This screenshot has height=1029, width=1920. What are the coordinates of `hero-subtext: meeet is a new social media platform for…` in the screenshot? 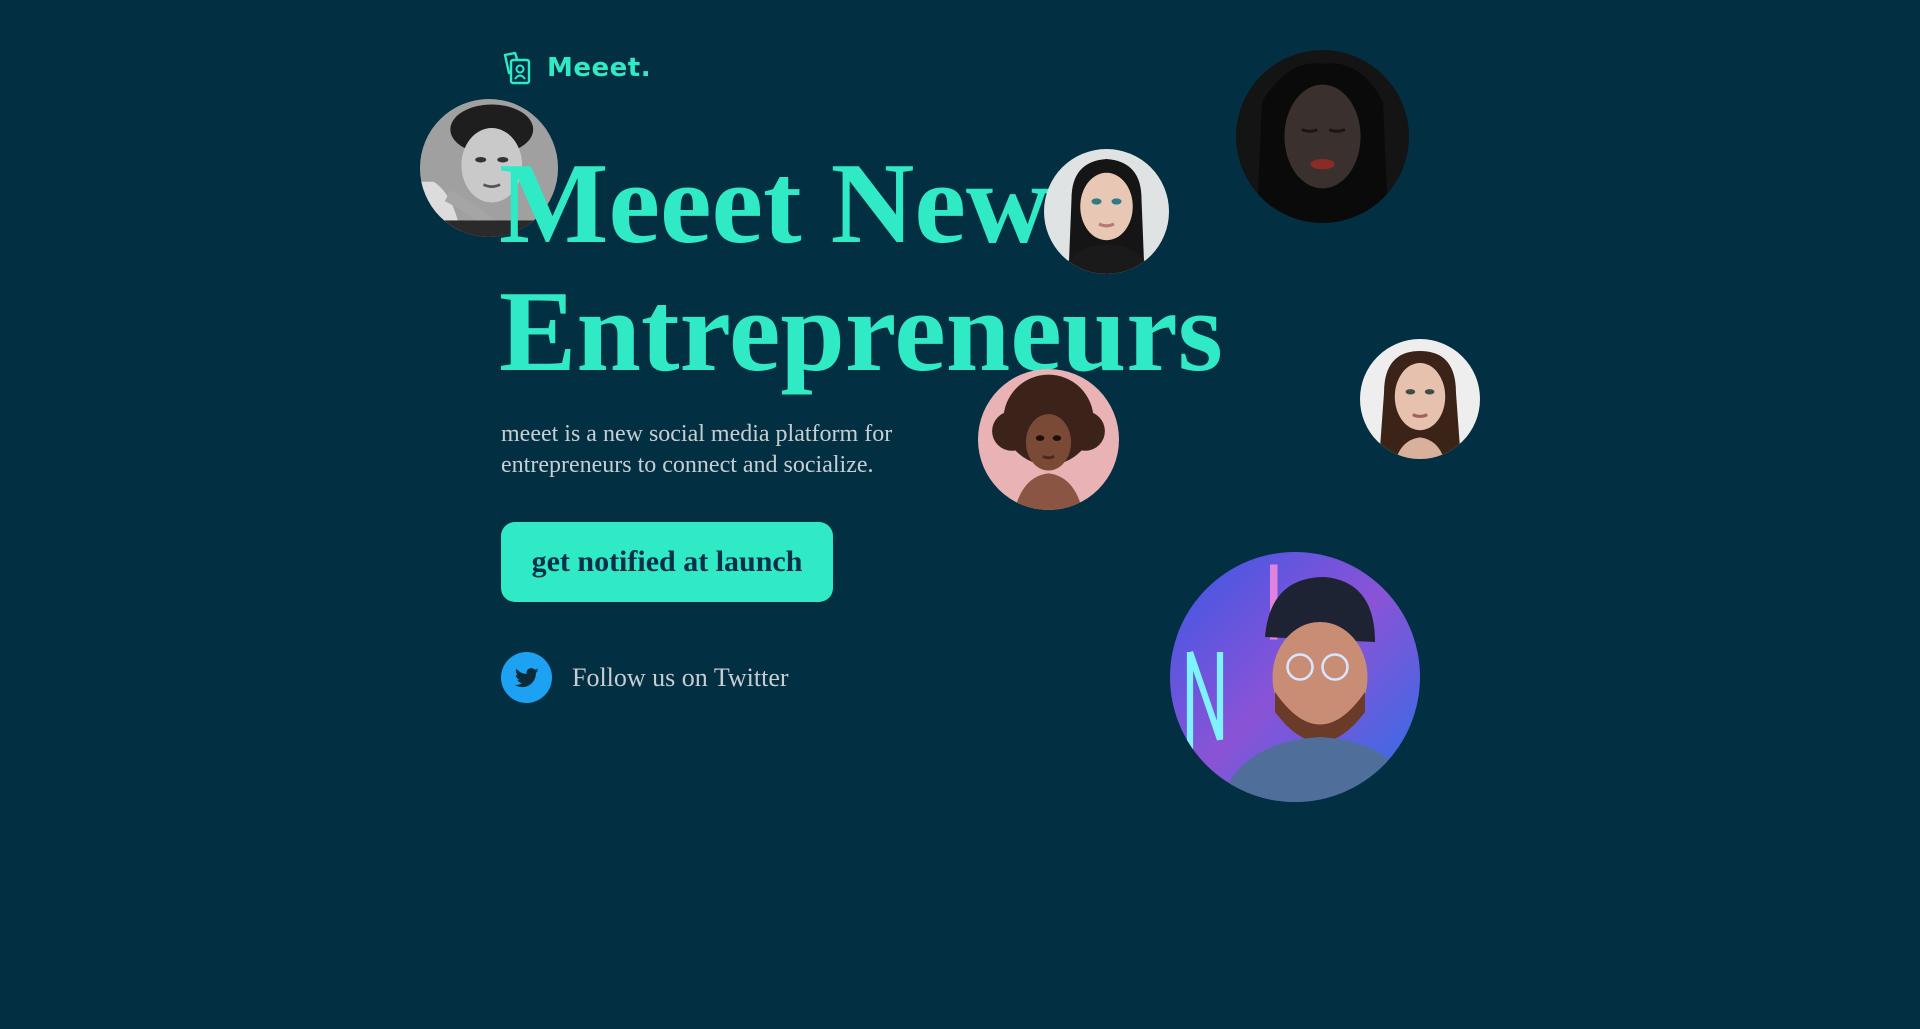 It's located at (697, 449).